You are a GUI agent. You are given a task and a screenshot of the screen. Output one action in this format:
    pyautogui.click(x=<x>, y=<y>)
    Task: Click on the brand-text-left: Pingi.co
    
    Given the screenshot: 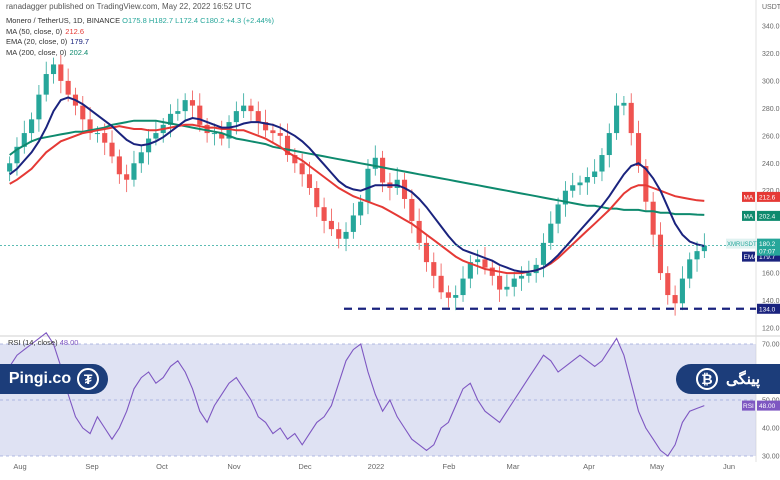 What is the action you would take?
    pyautogui.click(x=40, y=378)
    